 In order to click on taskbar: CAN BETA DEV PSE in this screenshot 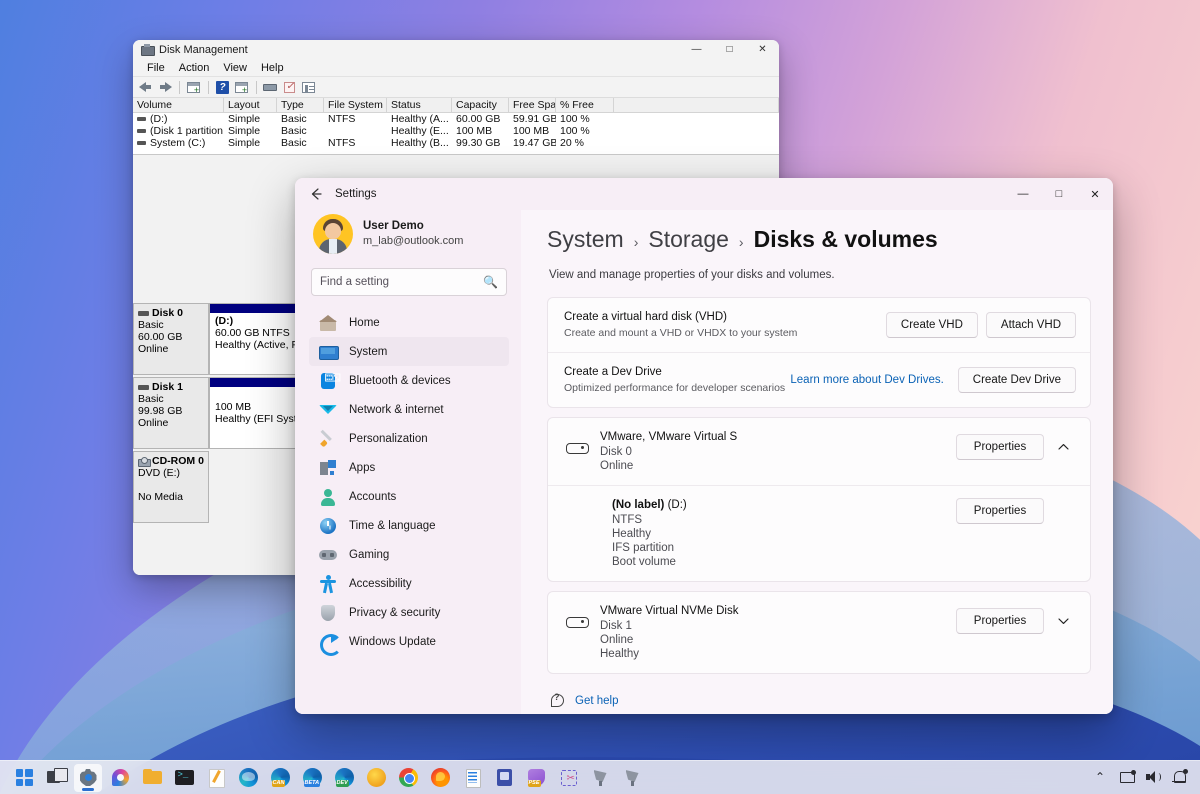, I will do `click(600, 777)`.